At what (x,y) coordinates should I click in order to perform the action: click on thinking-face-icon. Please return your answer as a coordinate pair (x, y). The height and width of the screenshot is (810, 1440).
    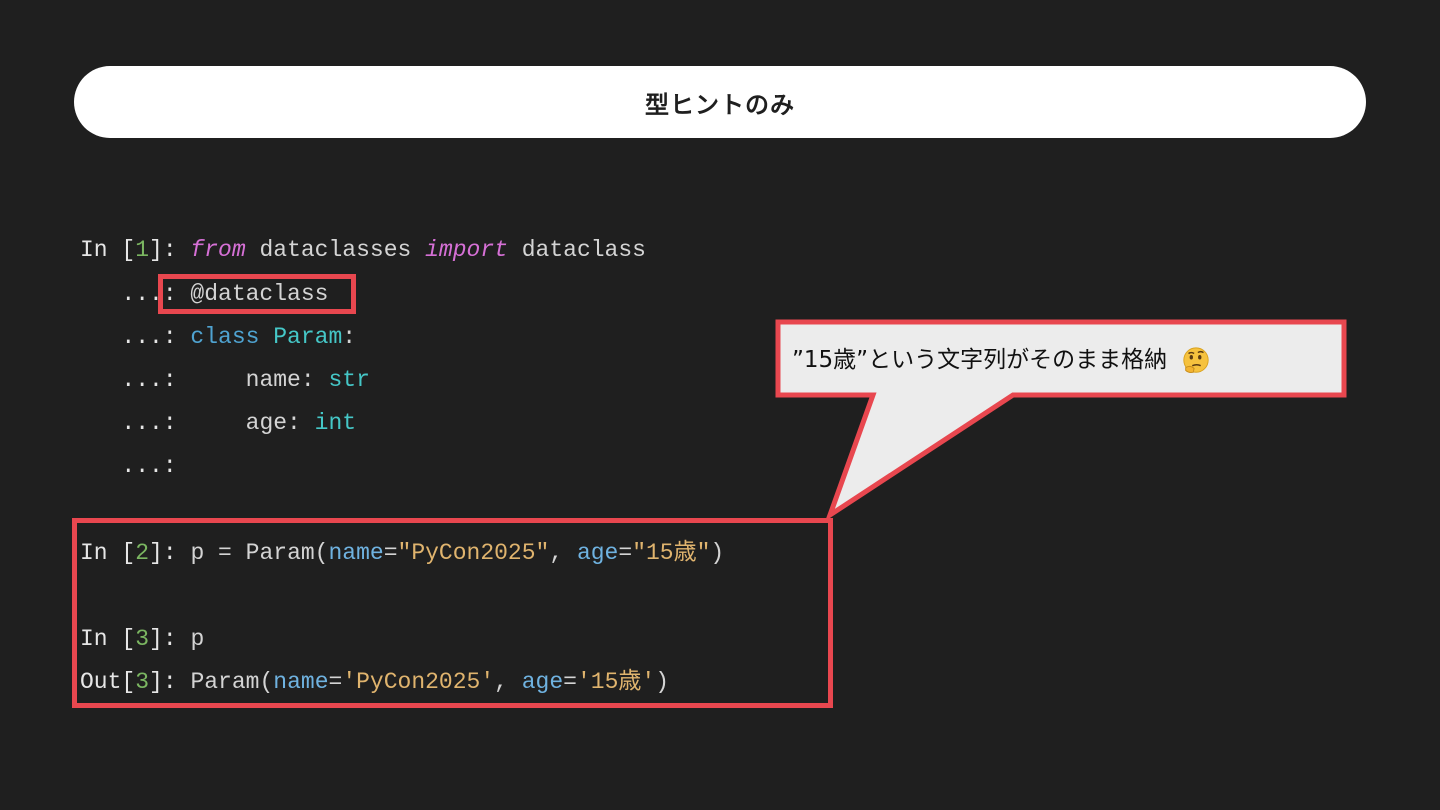
    Looking at the image, I should click on (1196, 359).